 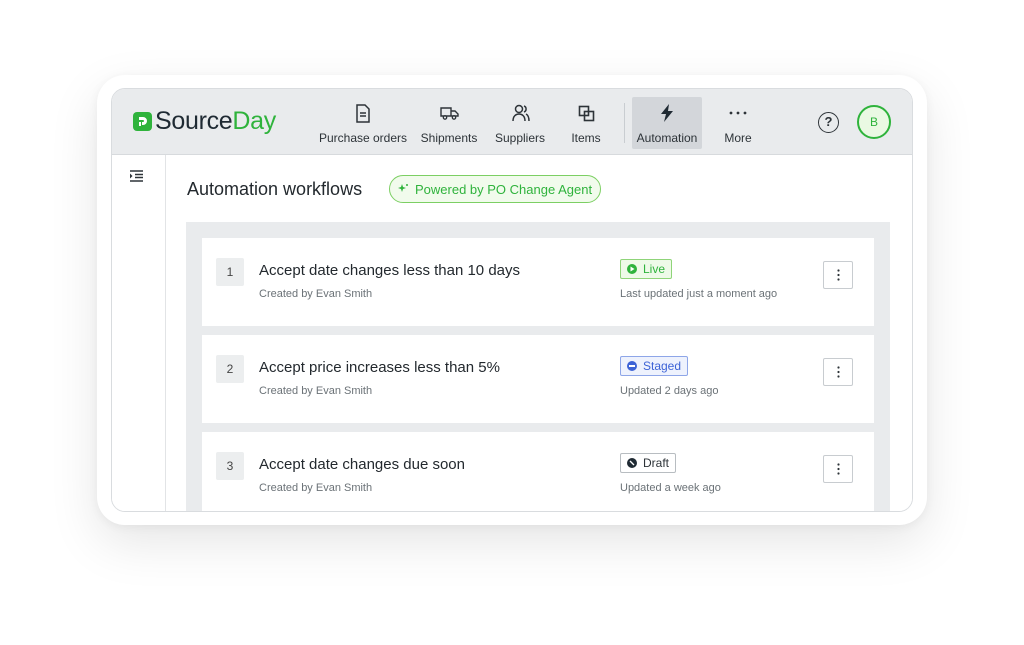 I want to click on nav-label: Shipments, so click(x=449, y=138).